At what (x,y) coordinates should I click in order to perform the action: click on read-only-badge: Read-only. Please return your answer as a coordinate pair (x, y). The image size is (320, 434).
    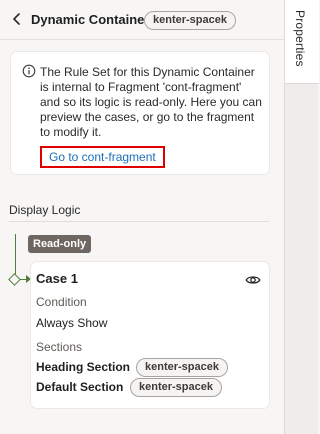
    Looking at the image, I should click on (60, 244).